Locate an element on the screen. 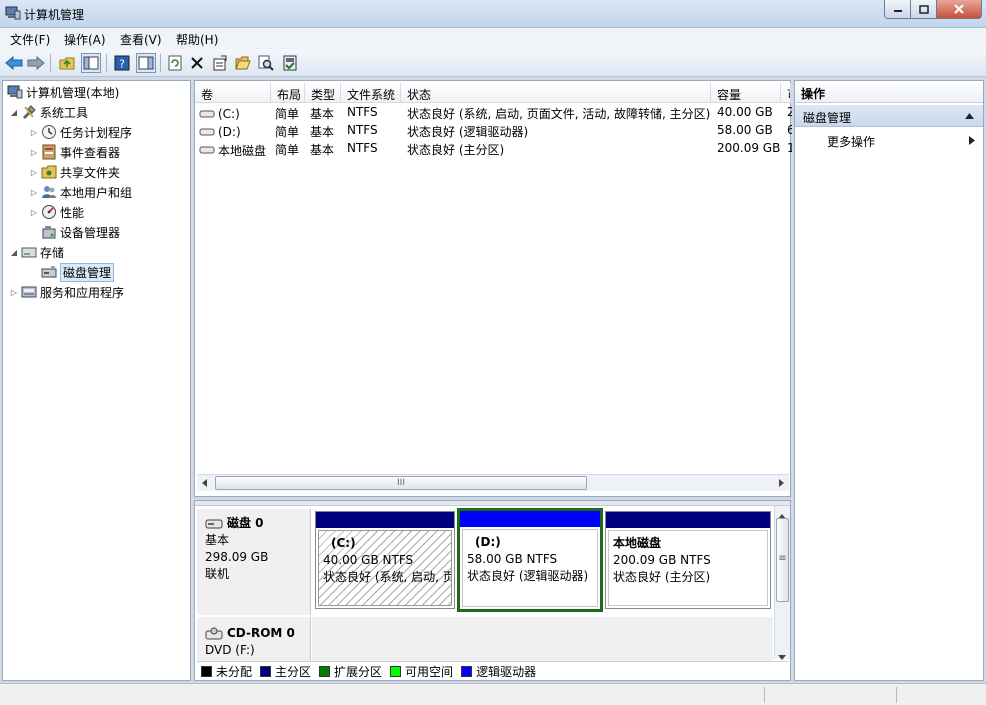  toolbar: ? is located at coordinates (493, 63).